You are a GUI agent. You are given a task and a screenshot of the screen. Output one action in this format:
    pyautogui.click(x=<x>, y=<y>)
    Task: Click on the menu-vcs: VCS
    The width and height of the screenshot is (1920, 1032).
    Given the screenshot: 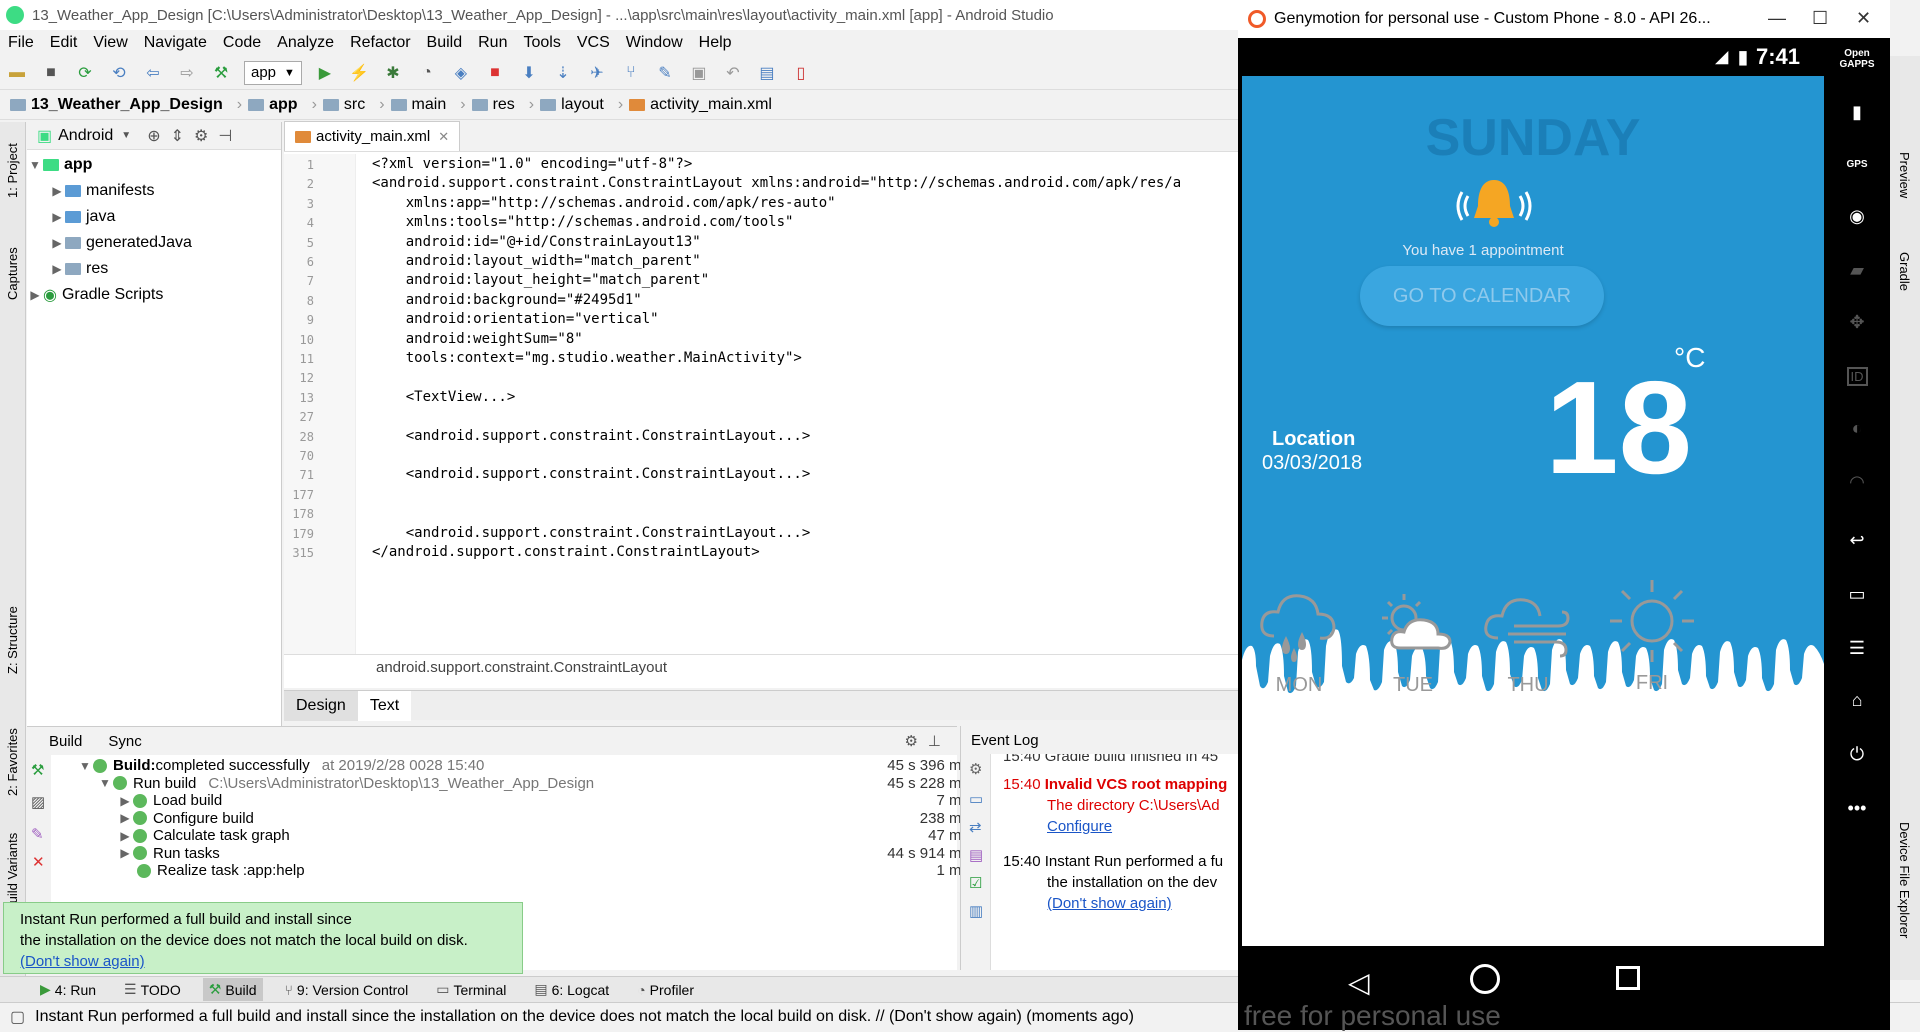 What is the action you would take?
    pyautogui.click(x=593, y=43)
    